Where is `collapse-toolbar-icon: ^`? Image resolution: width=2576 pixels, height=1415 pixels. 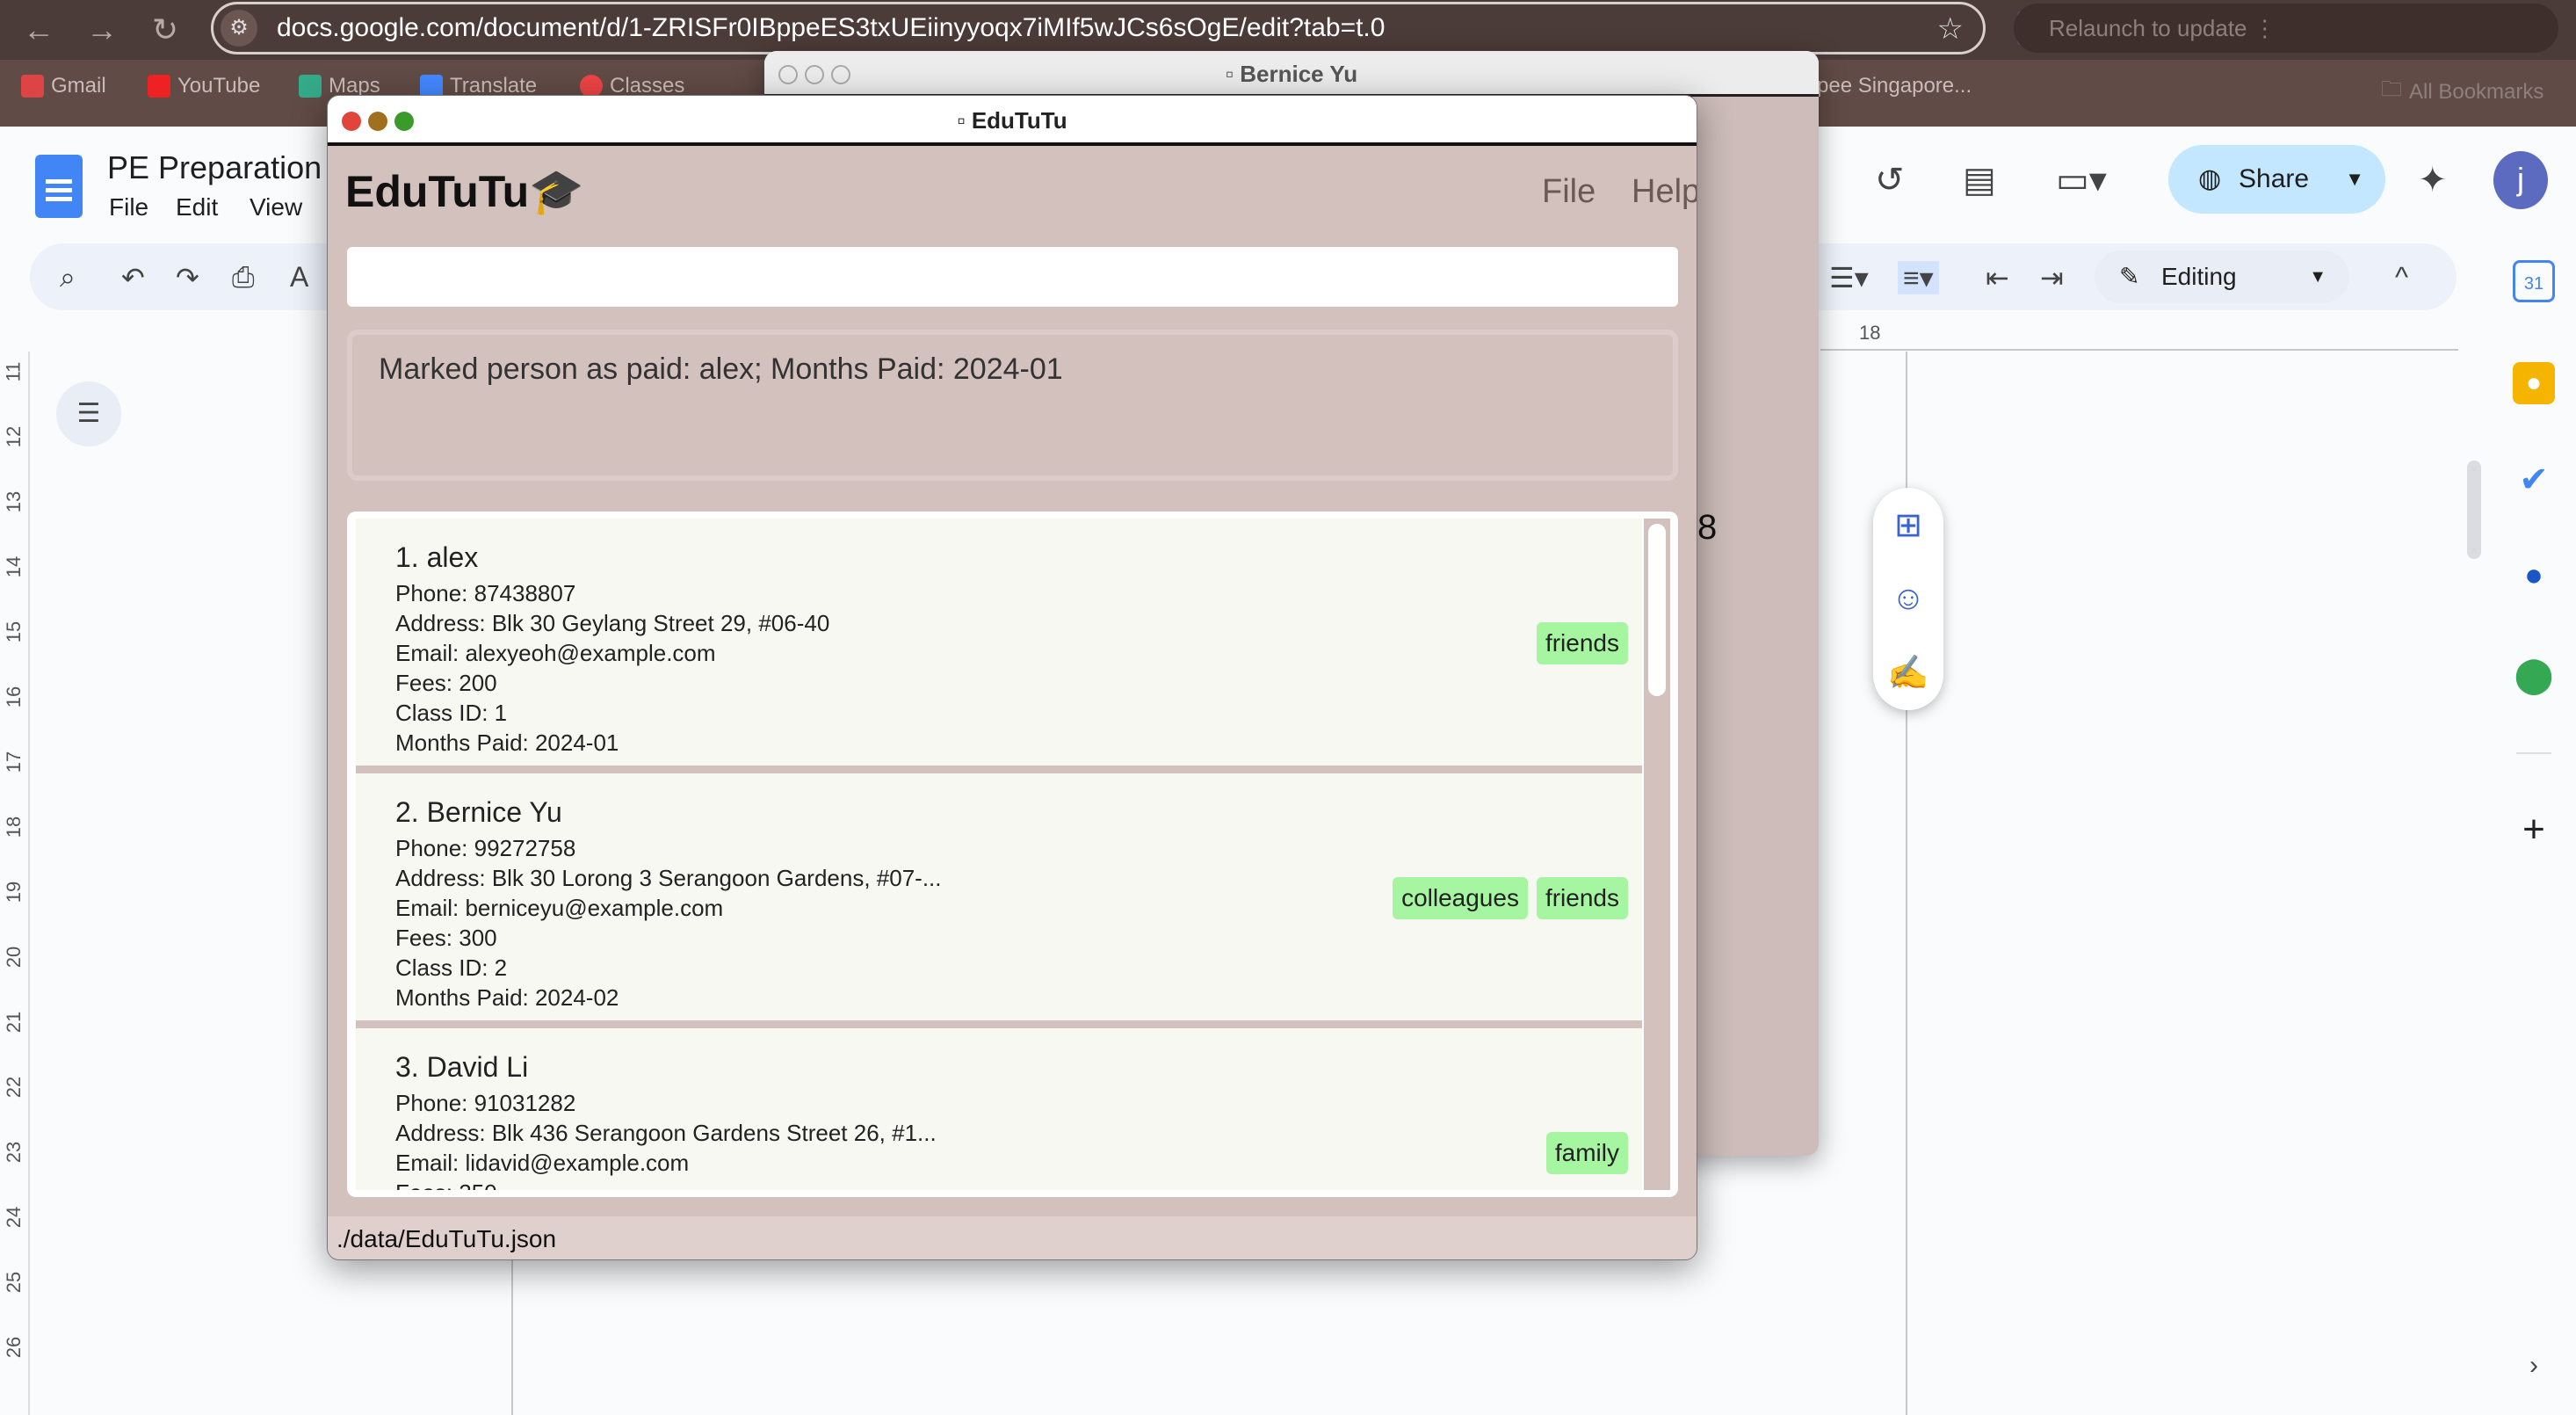
collapse-toolbar-icon: ^ is located at coordinates (2401, 278).